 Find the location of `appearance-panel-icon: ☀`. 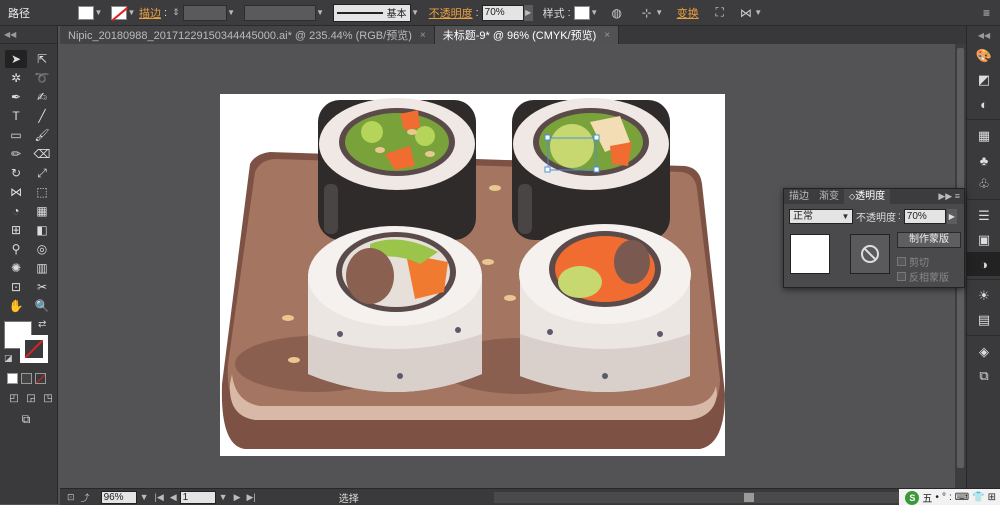

appearance-panel-icon: ☀ is located at coordinates (983, 296).